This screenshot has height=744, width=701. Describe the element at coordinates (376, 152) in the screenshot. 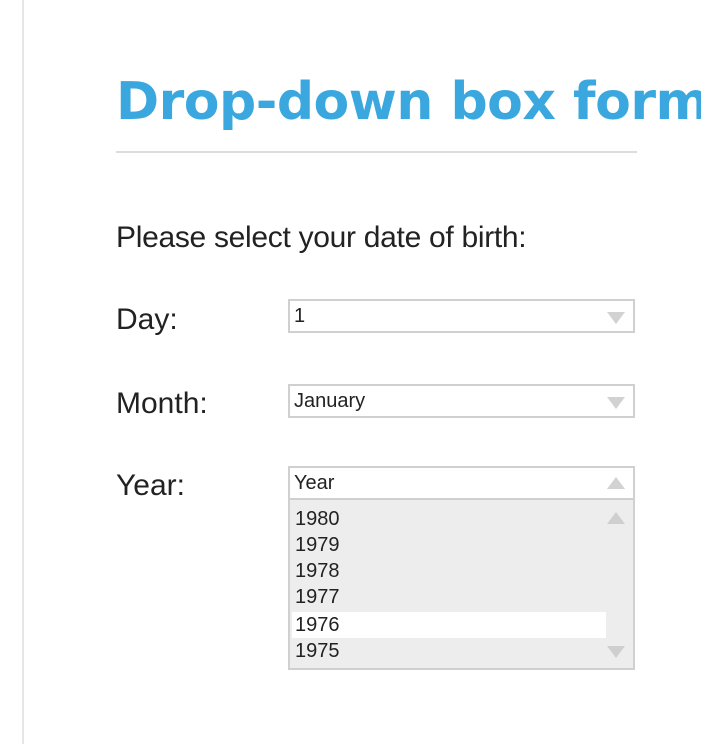

I see `title-divider` at that location.